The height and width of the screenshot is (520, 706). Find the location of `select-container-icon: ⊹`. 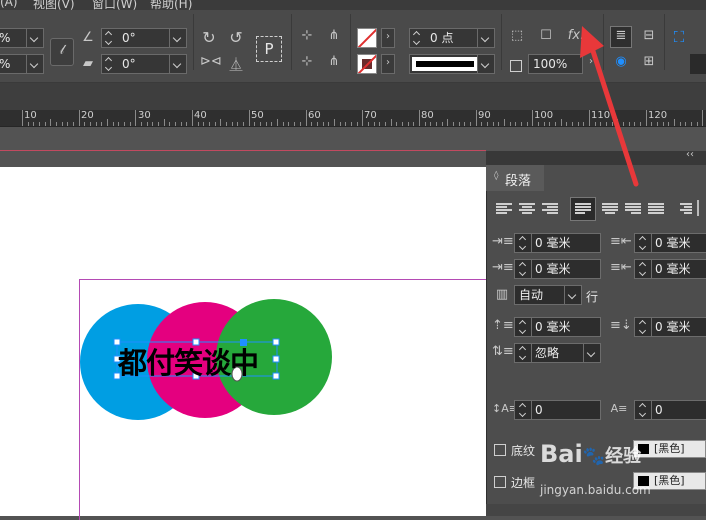

select-container-icon: ⊹ is located at coordinates (307, 35).